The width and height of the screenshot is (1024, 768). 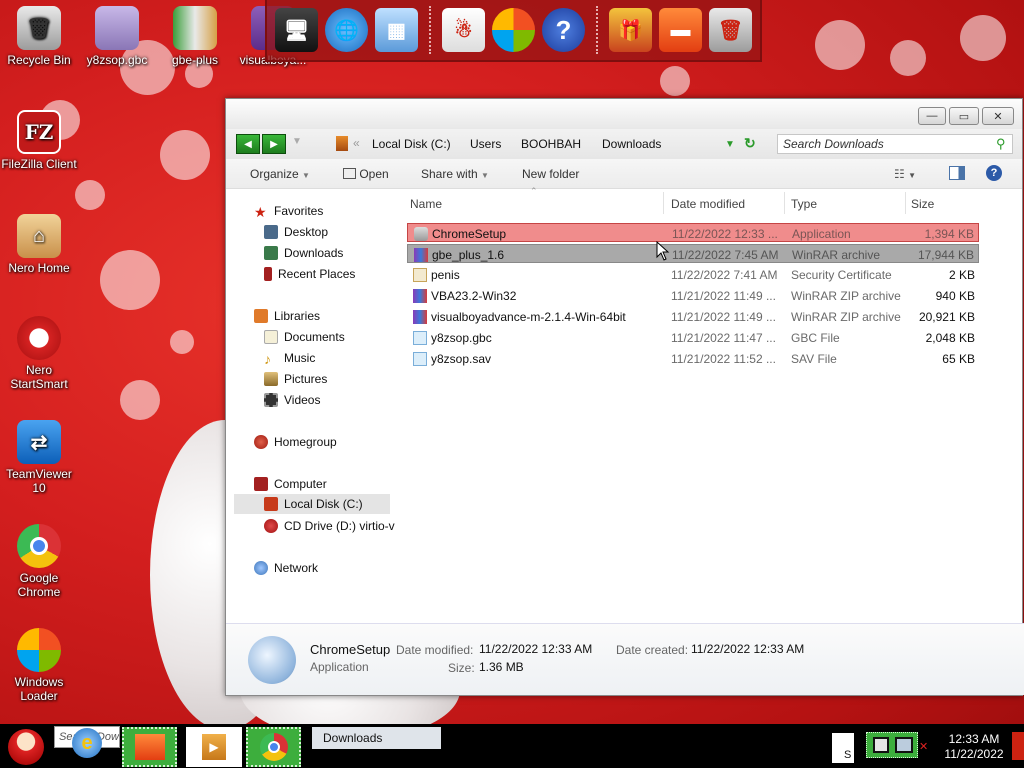 What do you see at coordinates (39, 140) in the screenshot?
I see `desktop-icon-filezilla: FZ FileZilla Client` at bounding box center [39, 140].